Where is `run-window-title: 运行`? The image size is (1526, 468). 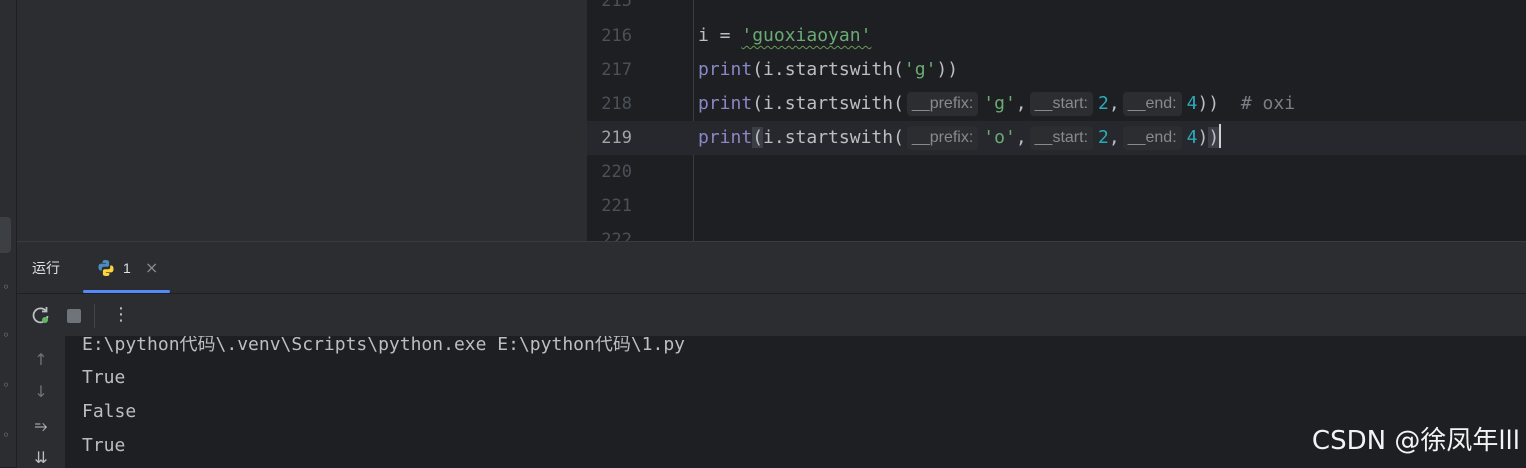
run-window-title: 运行 is located at coordinates (46, 268).